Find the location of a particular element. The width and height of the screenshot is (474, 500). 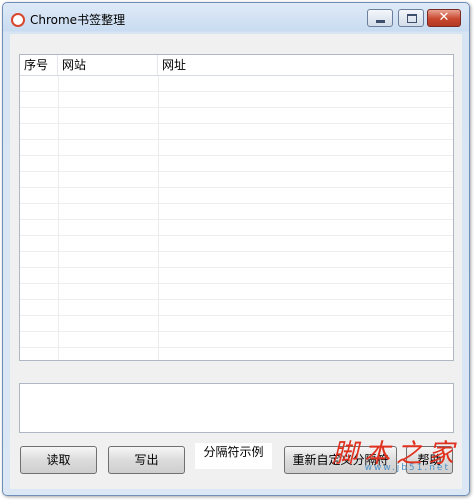

list-header: 序号 网站 网址 is located at coordinates (236, 65).